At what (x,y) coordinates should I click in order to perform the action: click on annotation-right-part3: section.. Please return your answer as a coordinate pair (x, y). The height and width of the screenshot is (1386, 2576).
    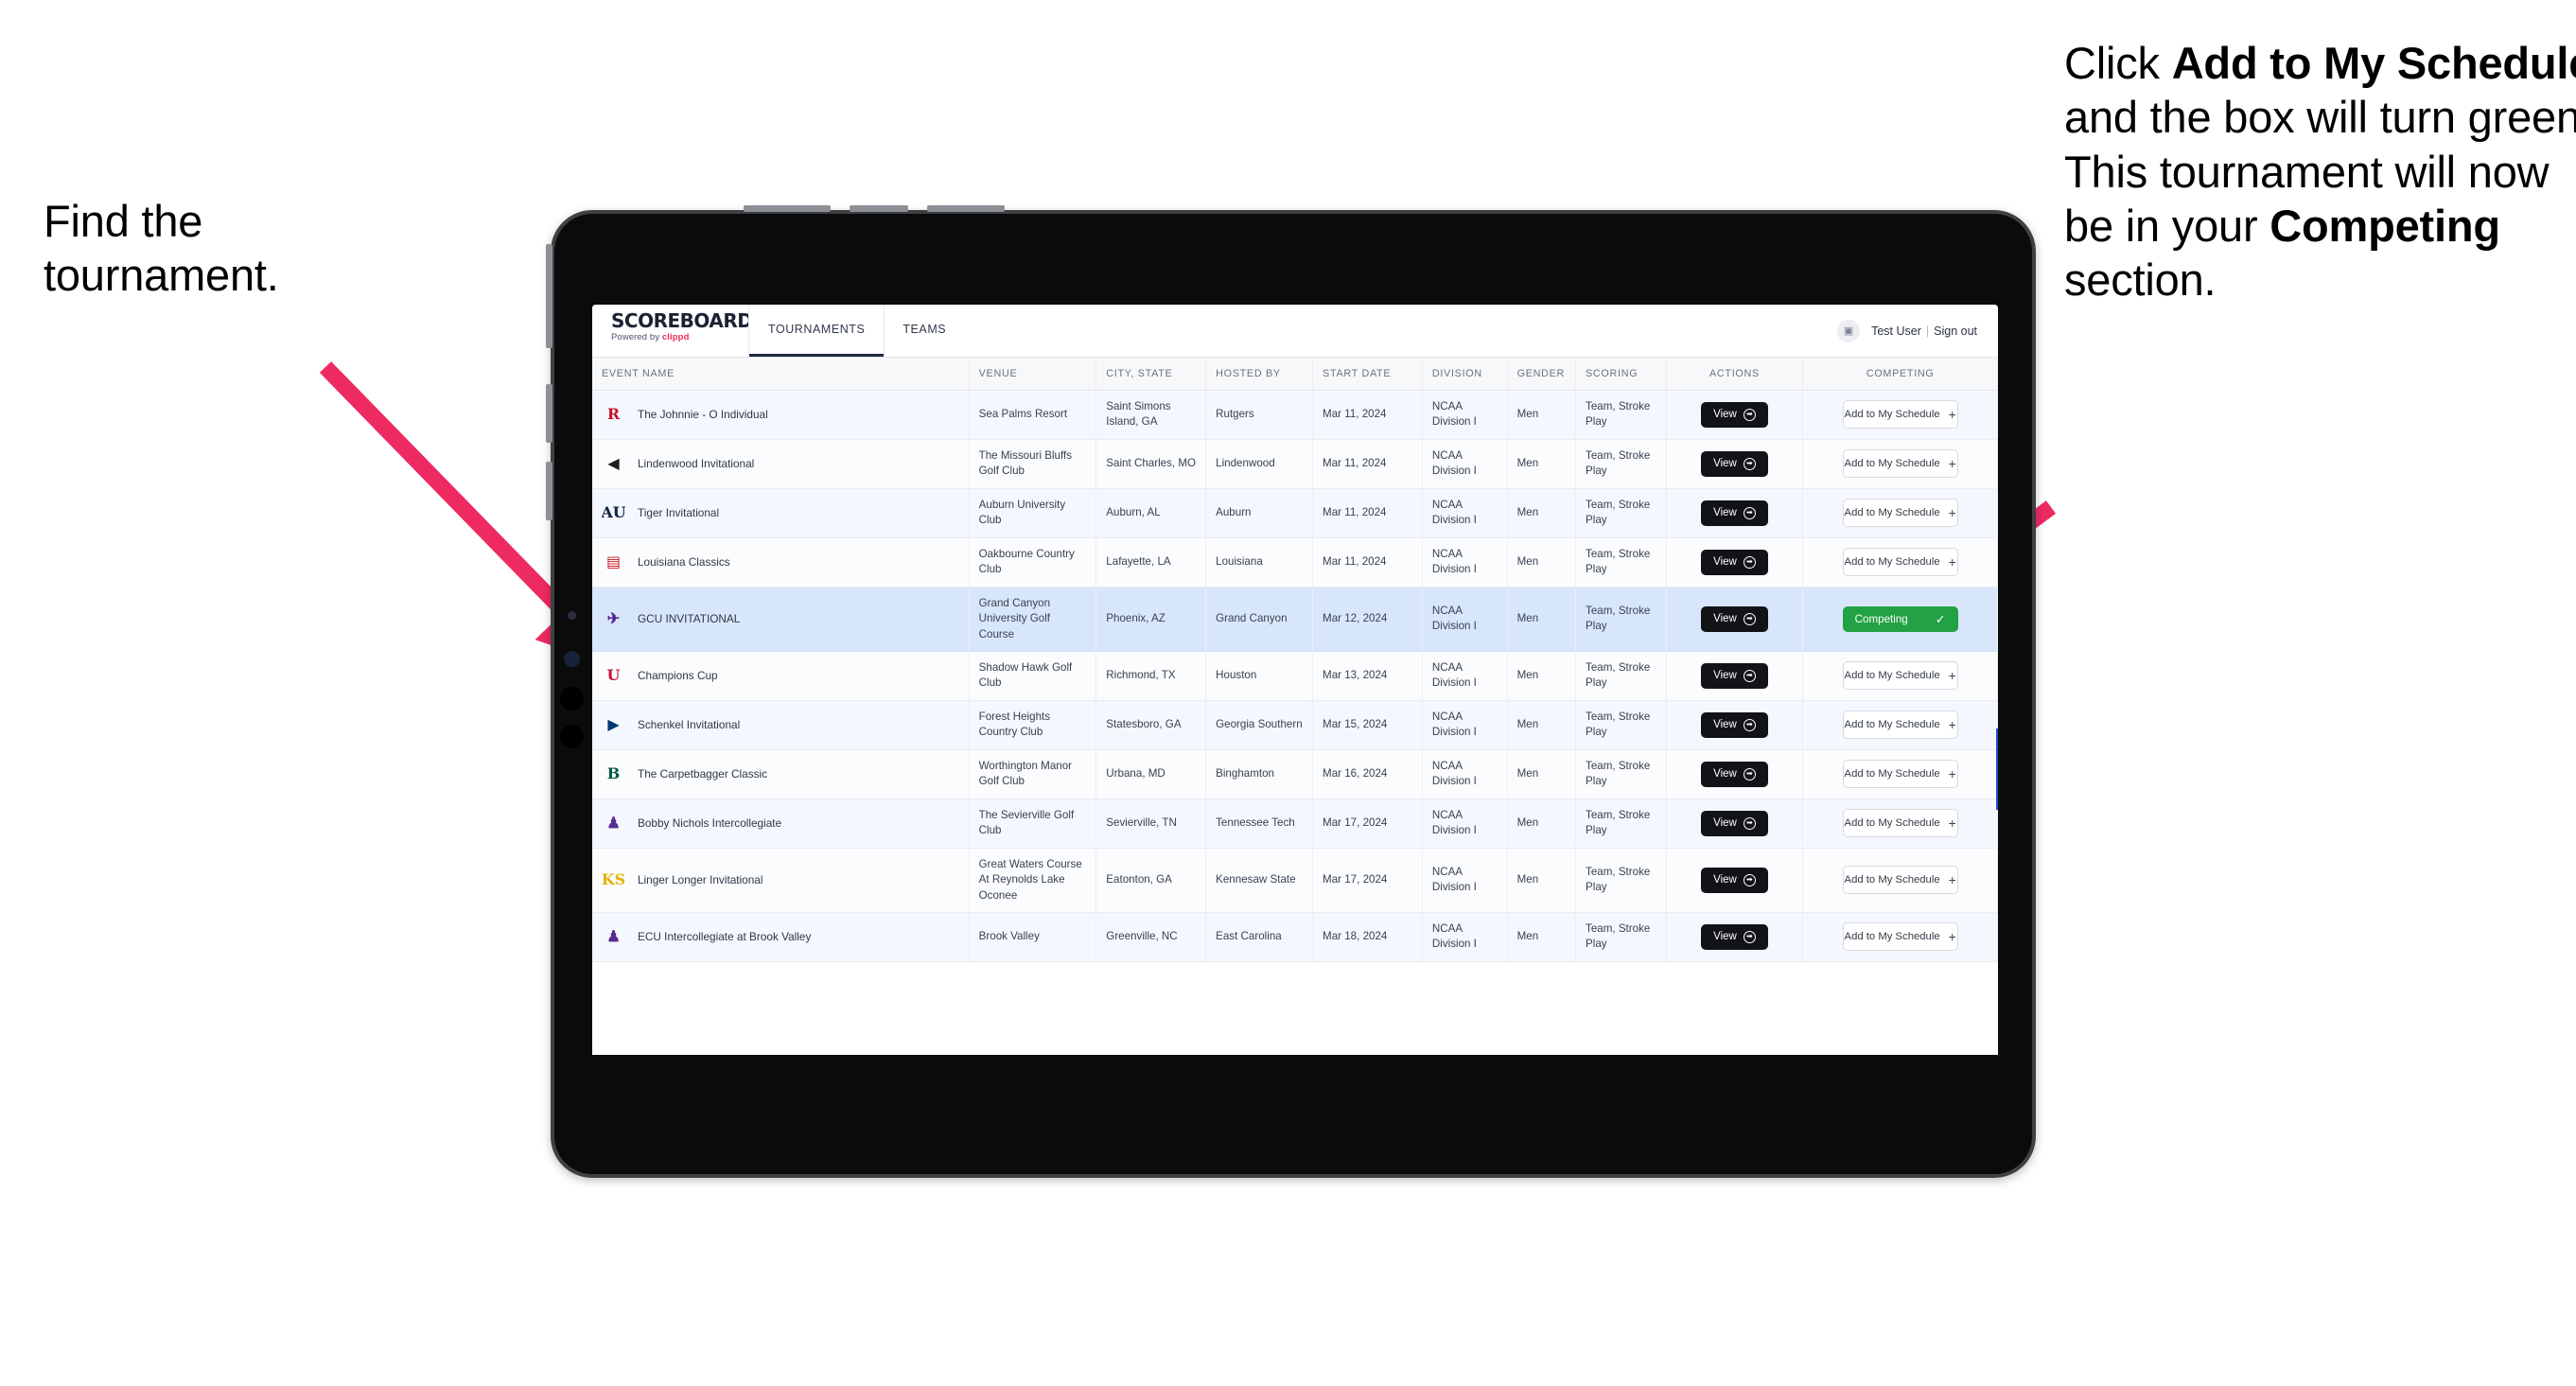
    Looking at the image, I should click on (2140, 280).